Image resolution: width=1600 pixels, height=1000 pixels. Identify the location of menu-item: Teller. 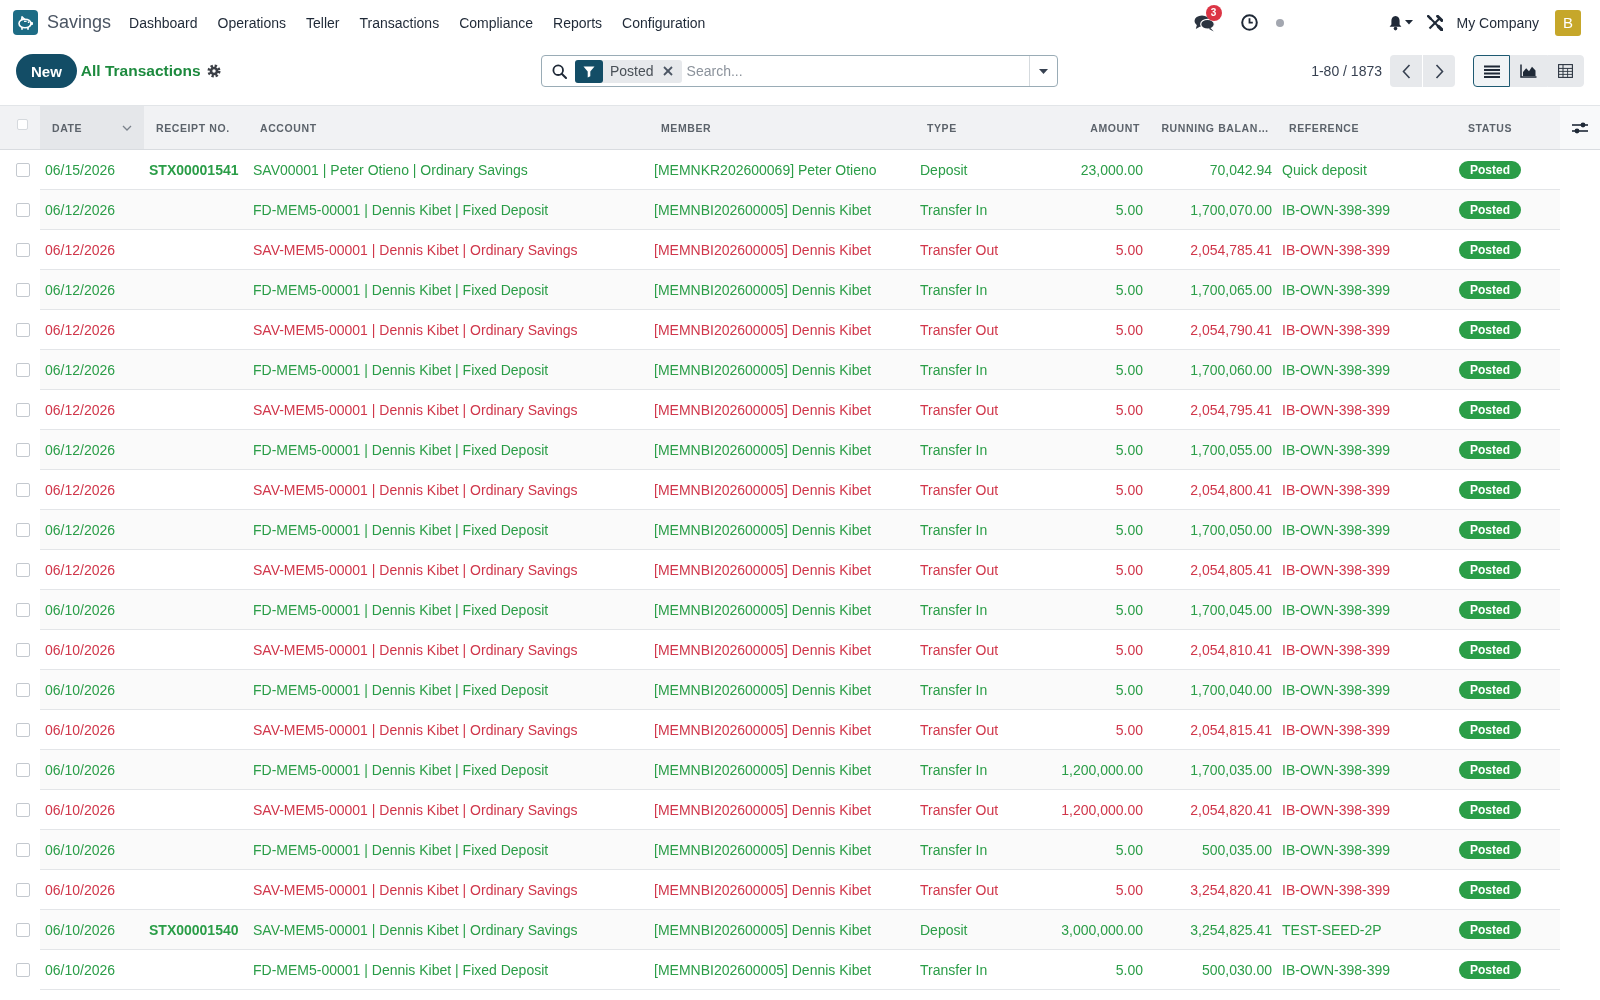
(323, 22).